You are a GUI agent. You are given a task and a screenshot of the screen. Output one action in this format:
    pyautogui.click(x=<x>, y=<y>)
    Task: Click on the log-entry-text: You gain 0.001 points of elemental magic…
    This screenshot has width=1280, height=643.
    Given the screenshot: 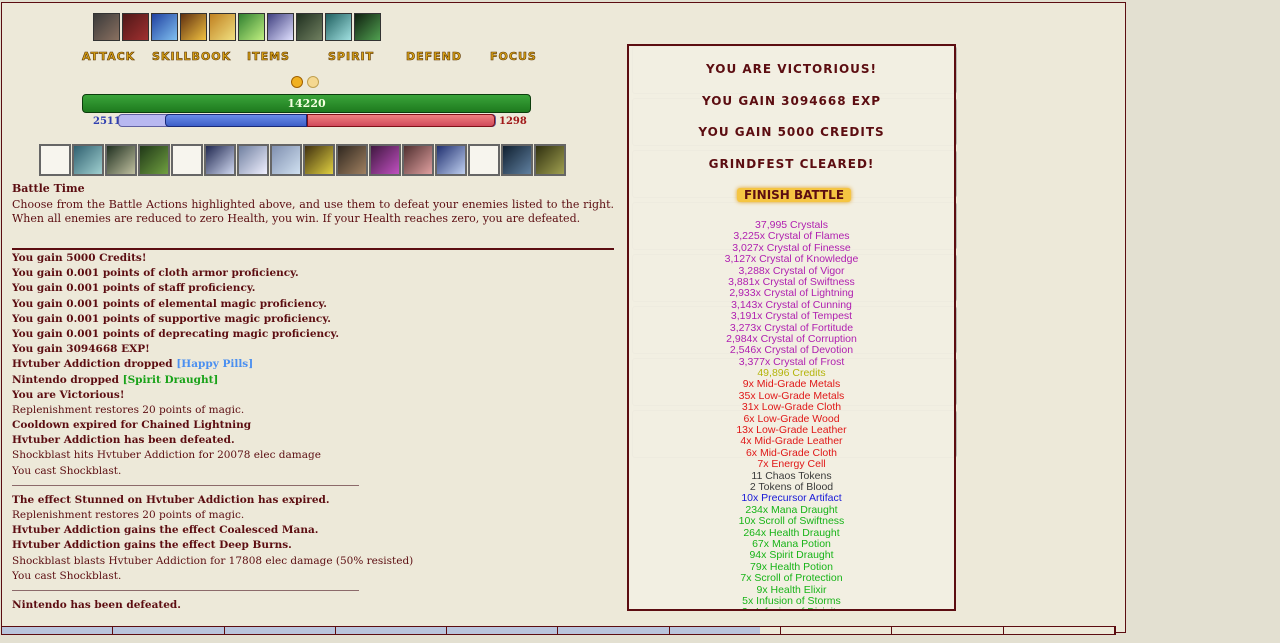 What is the action you would take?
    pyautogui.click(x=169, y=303)
    